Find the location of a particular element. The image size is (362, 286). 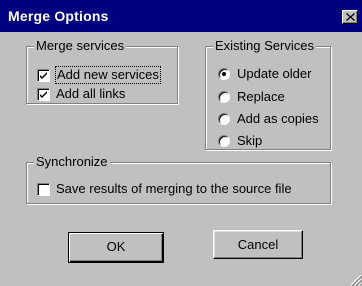

ok-button: OK is located at coordinates (116, 247).